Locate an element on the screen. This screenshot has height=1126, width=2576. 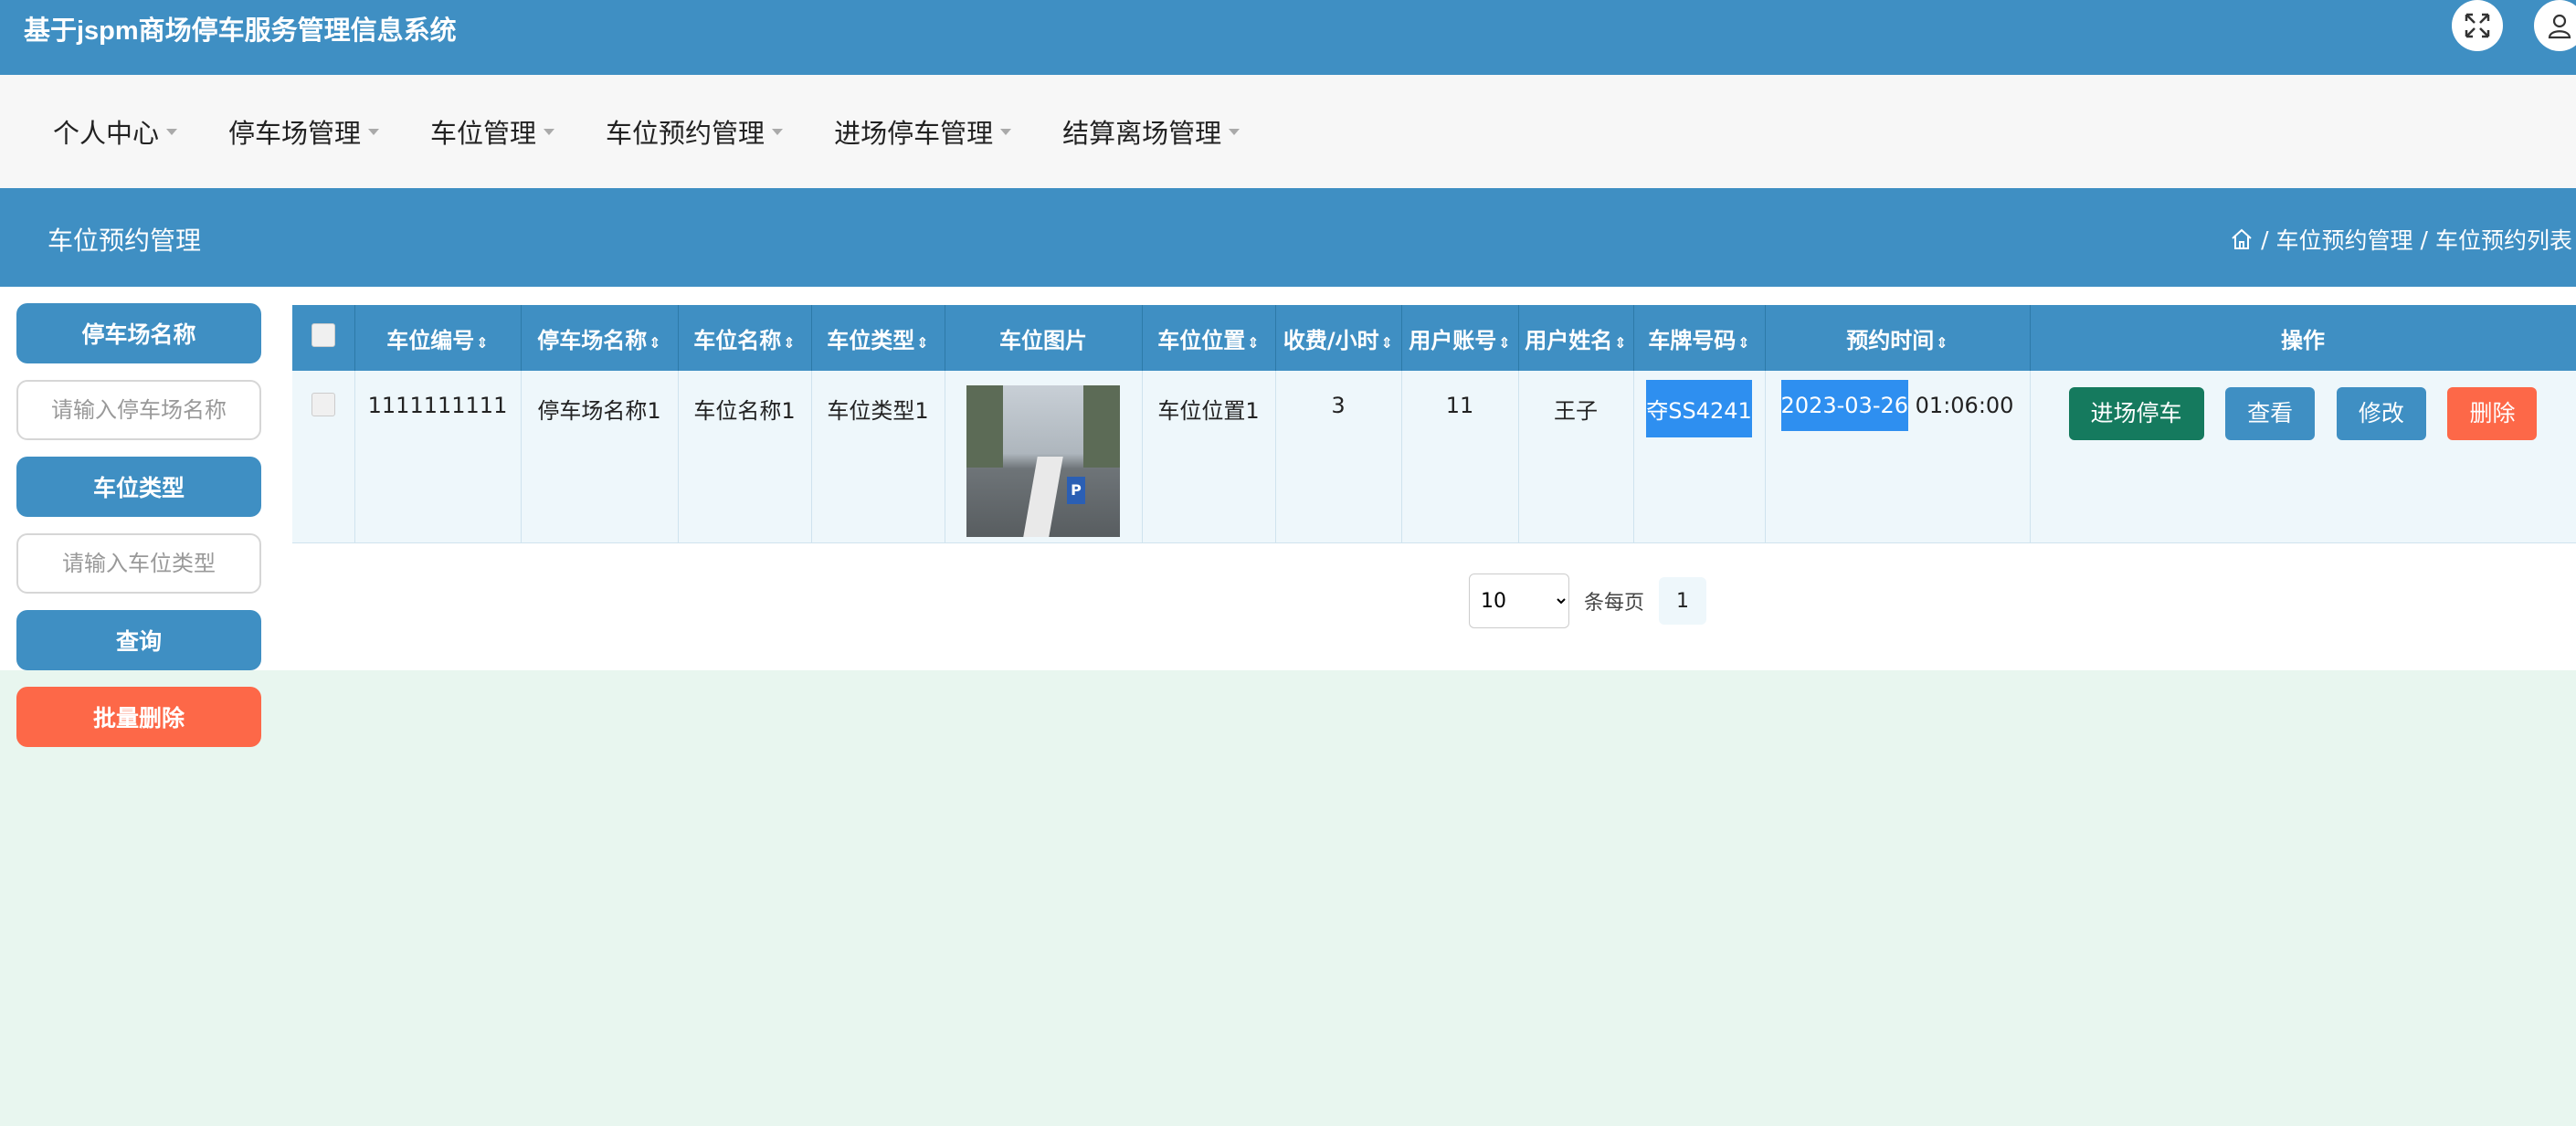
page-number: 1 is located at coordinates (1683, 601).